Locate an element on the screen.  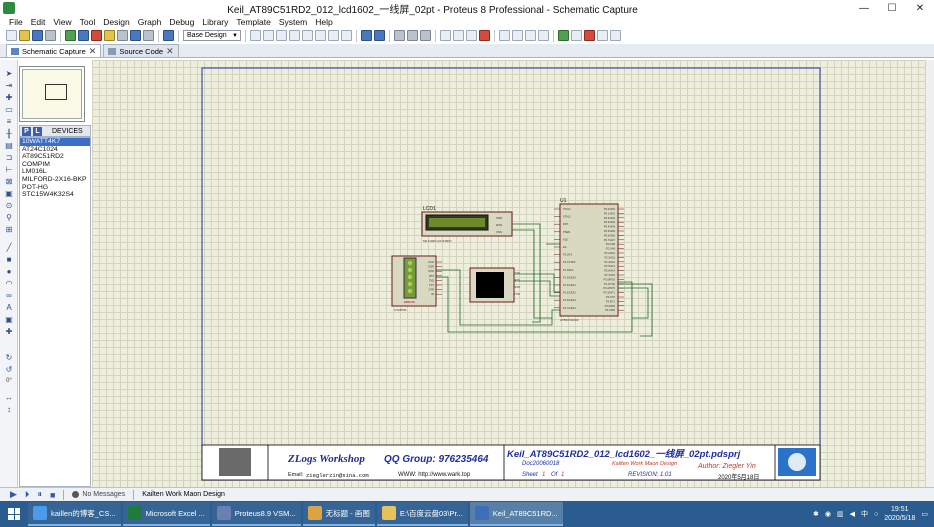
menu-help: Help is located at coordinates (323, 22).